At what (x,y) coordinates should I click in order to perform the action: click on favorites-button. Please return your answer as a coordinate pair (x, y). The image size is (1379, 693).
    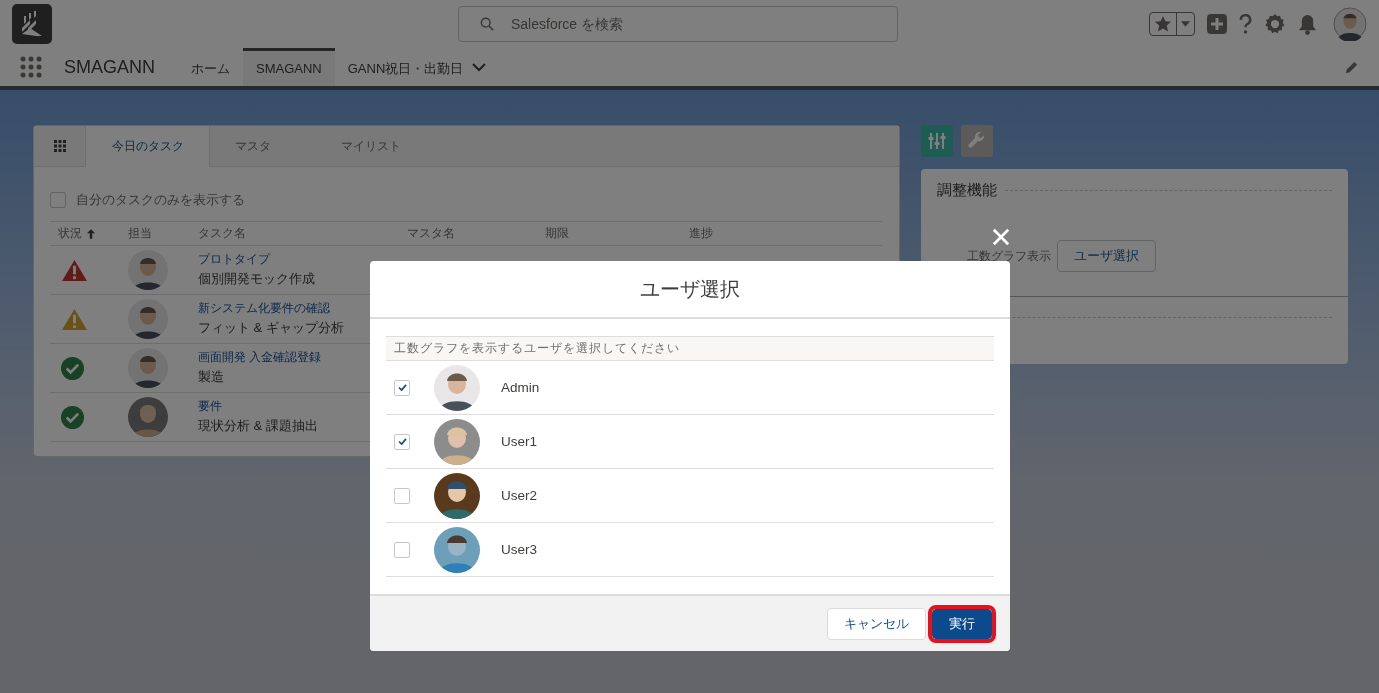
    Looking at the image, I should click on (1172, 24).